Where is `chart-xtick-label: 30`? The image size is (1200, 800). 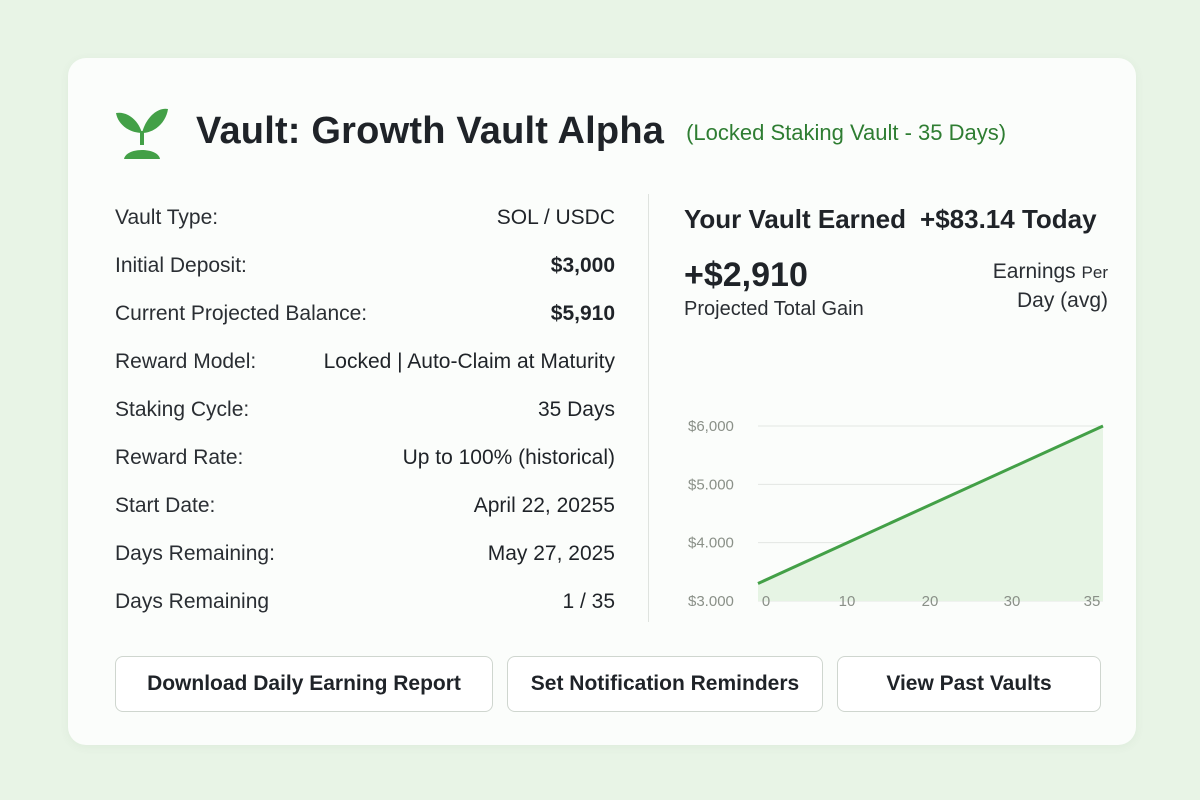
chart-xtick-label: 30 is located at coordinates (1012, 599).